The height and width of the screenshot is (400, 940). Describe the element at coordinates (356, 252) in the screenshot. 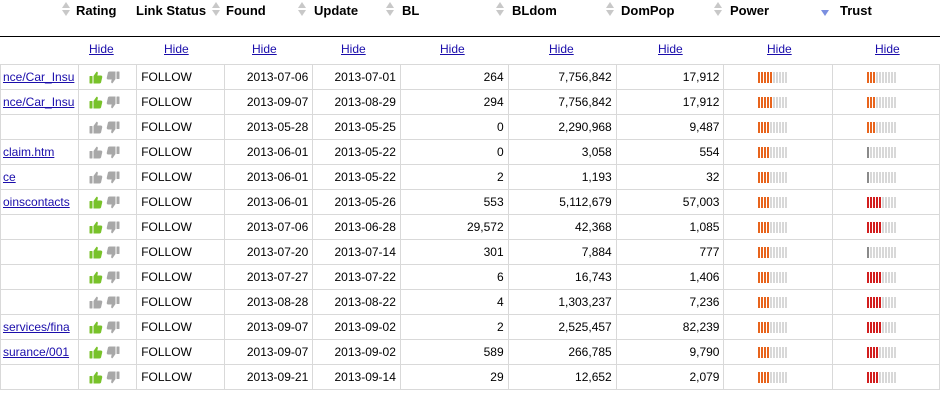

I see `update-date: 2013-07-14` at that location.